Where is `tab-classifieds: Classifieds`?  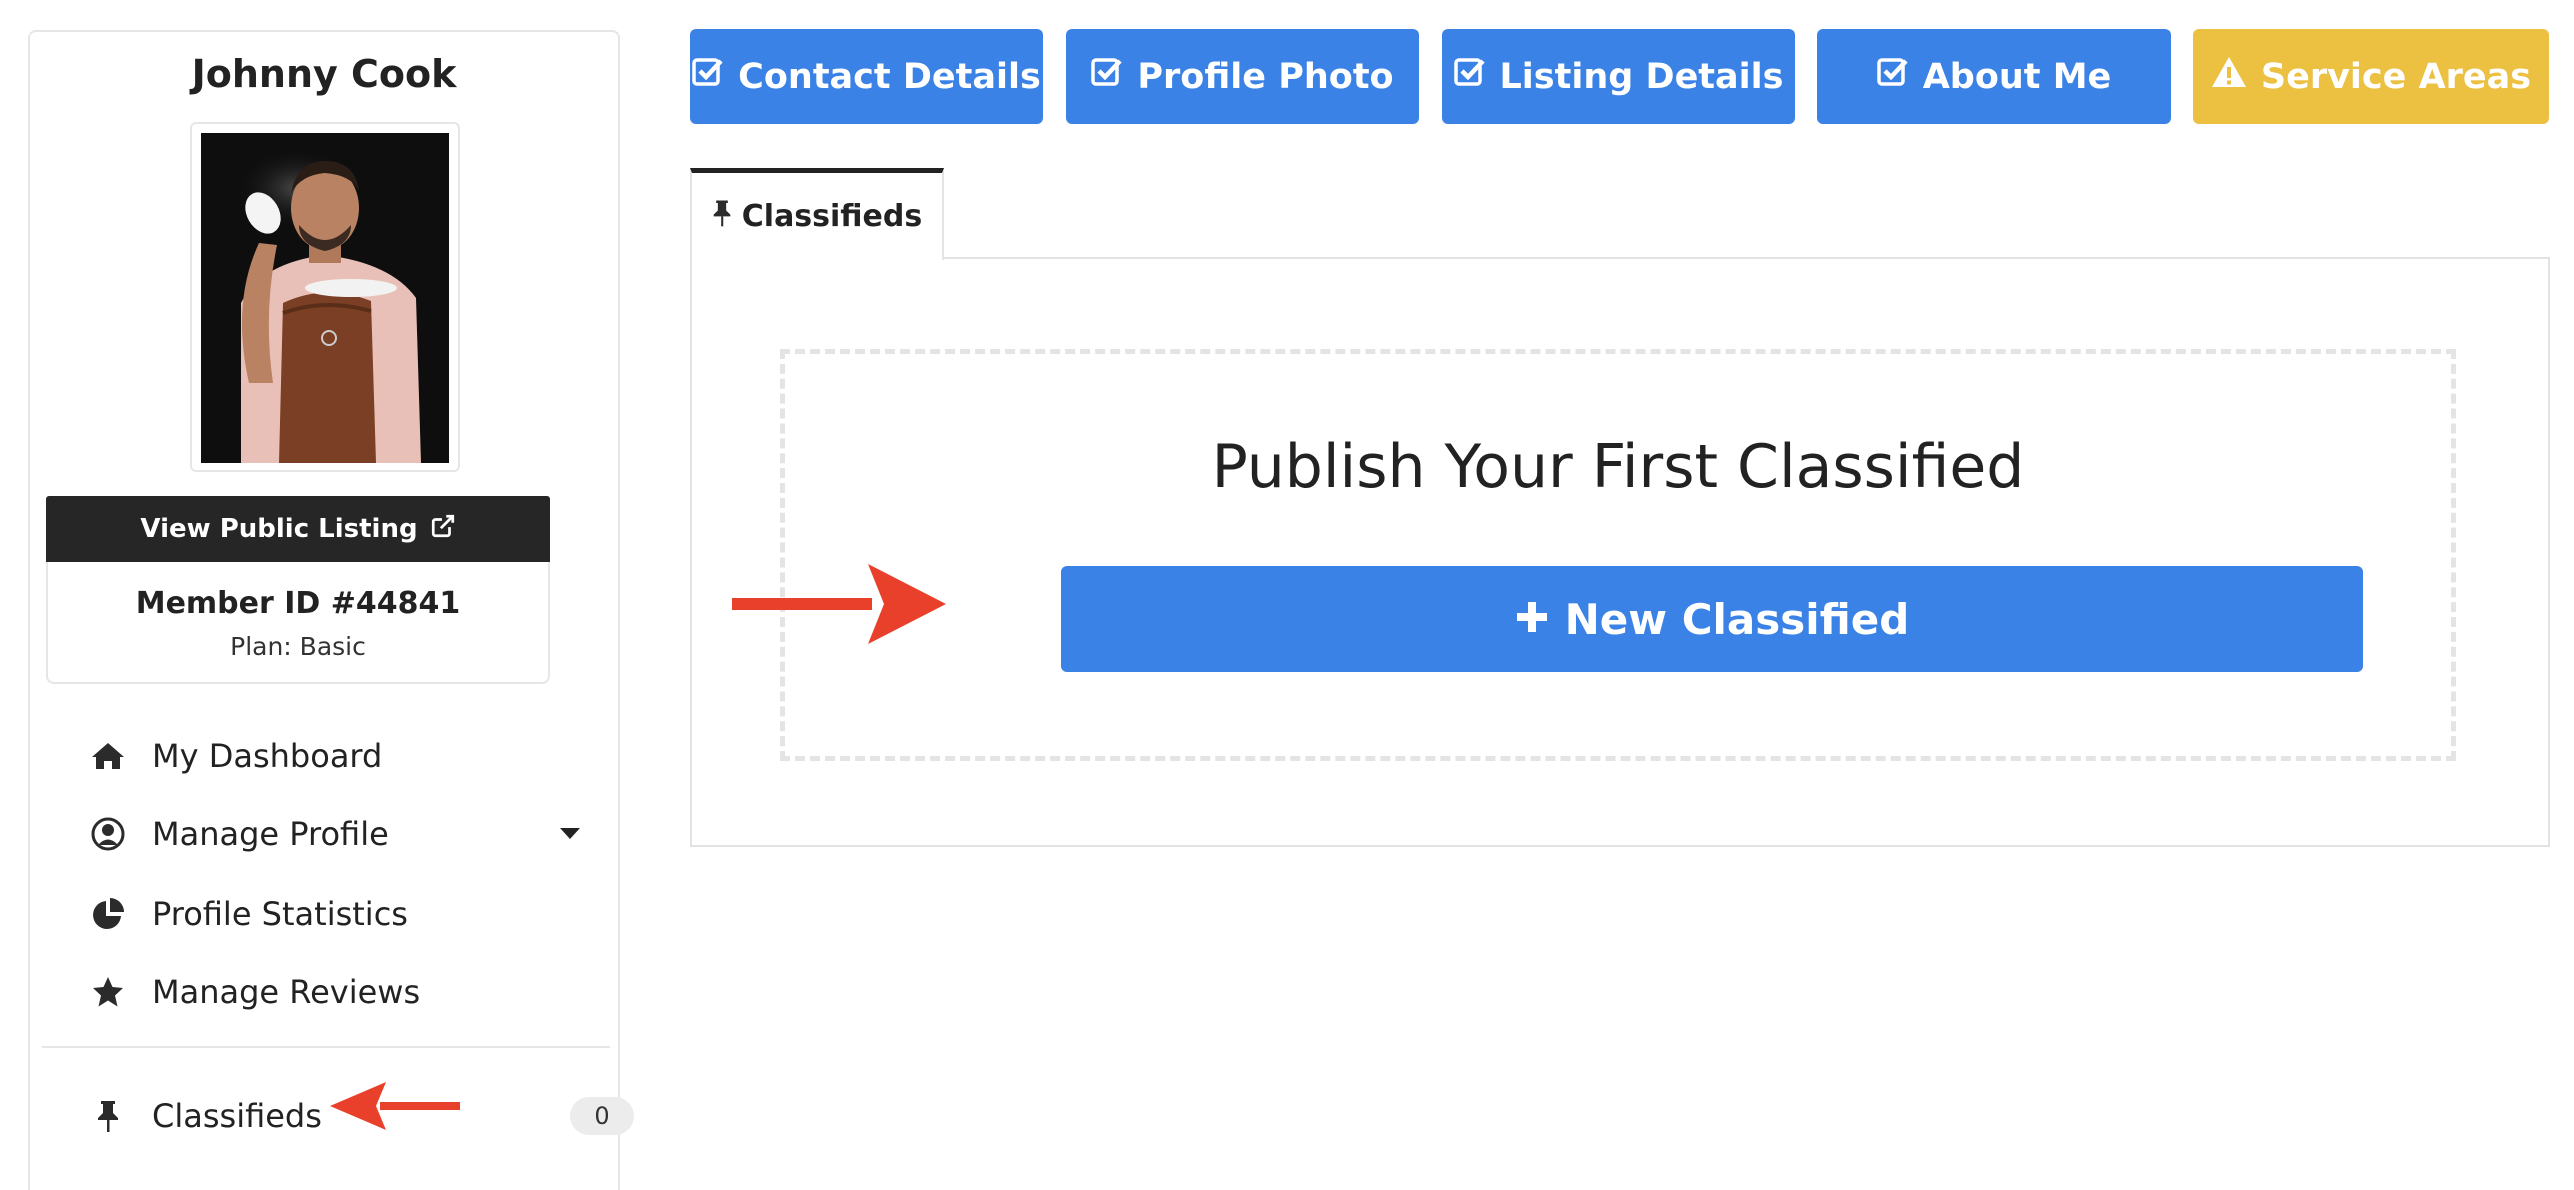 tab-classifieds: Classifieds is located at coordinates (817, 214).